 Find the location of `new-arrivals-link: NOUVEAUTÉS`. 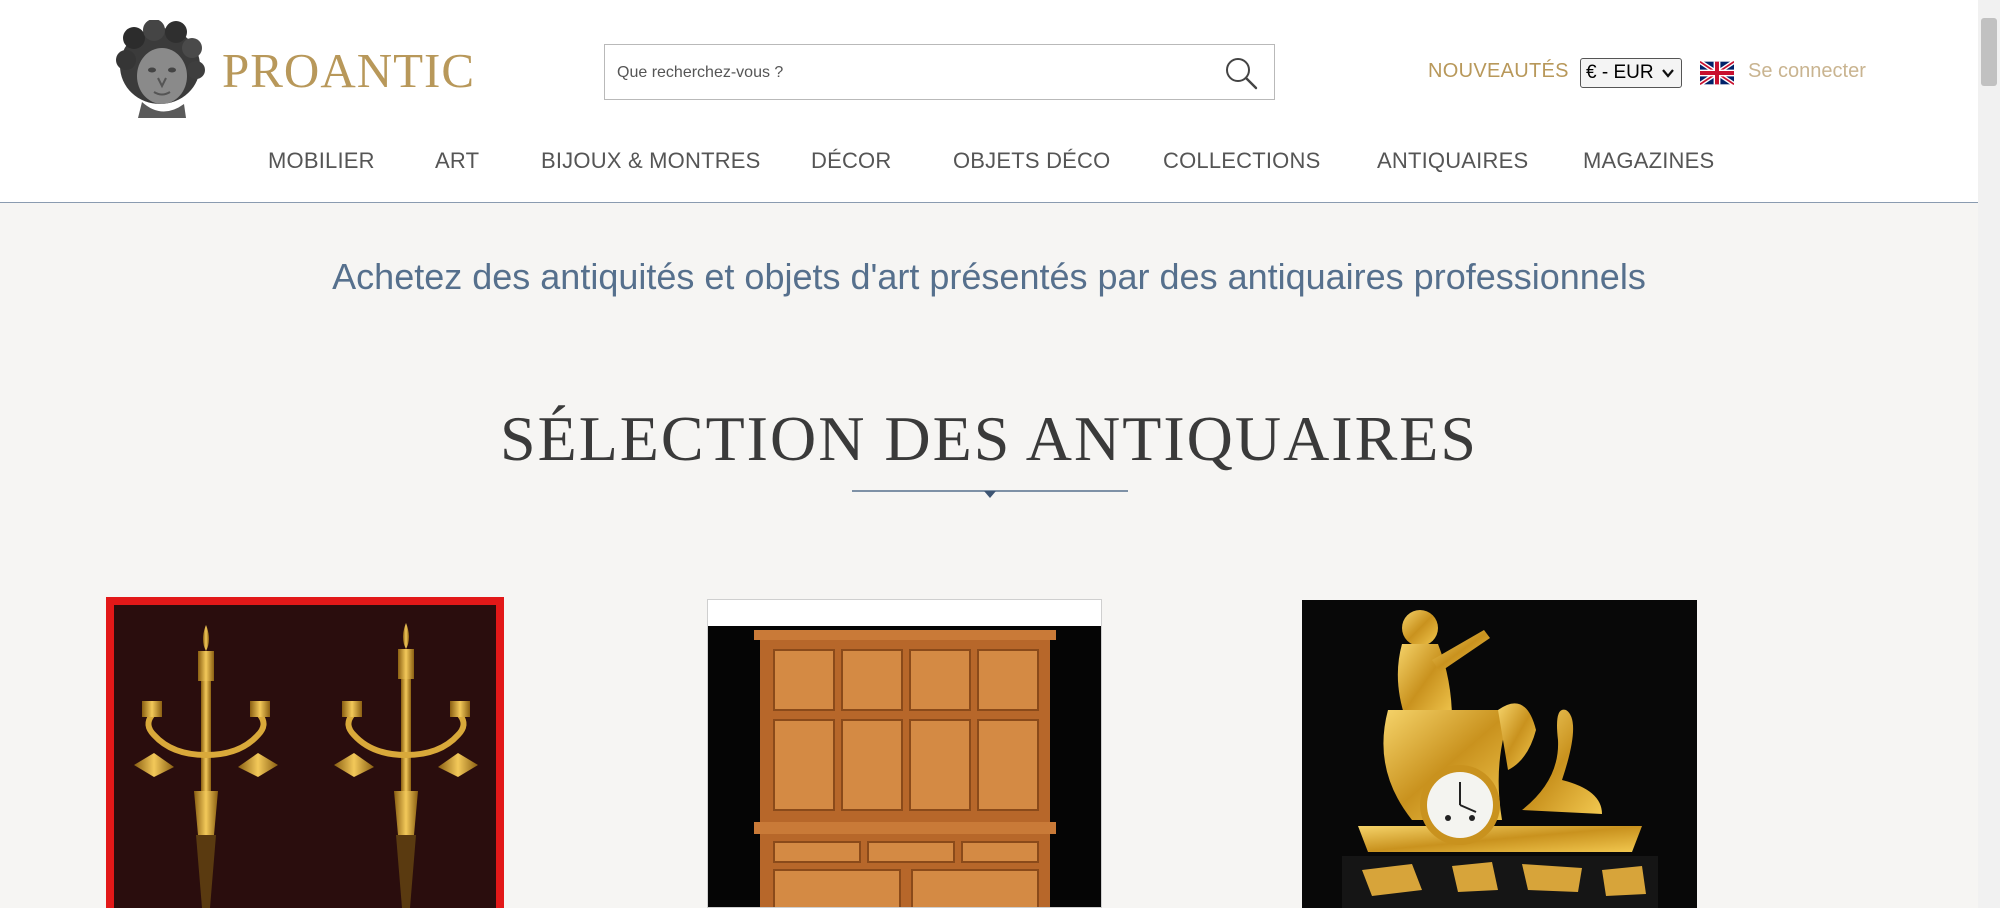

new-arrivals-link: NOUVEAUTÉS is located at coordinates (1498, 71).